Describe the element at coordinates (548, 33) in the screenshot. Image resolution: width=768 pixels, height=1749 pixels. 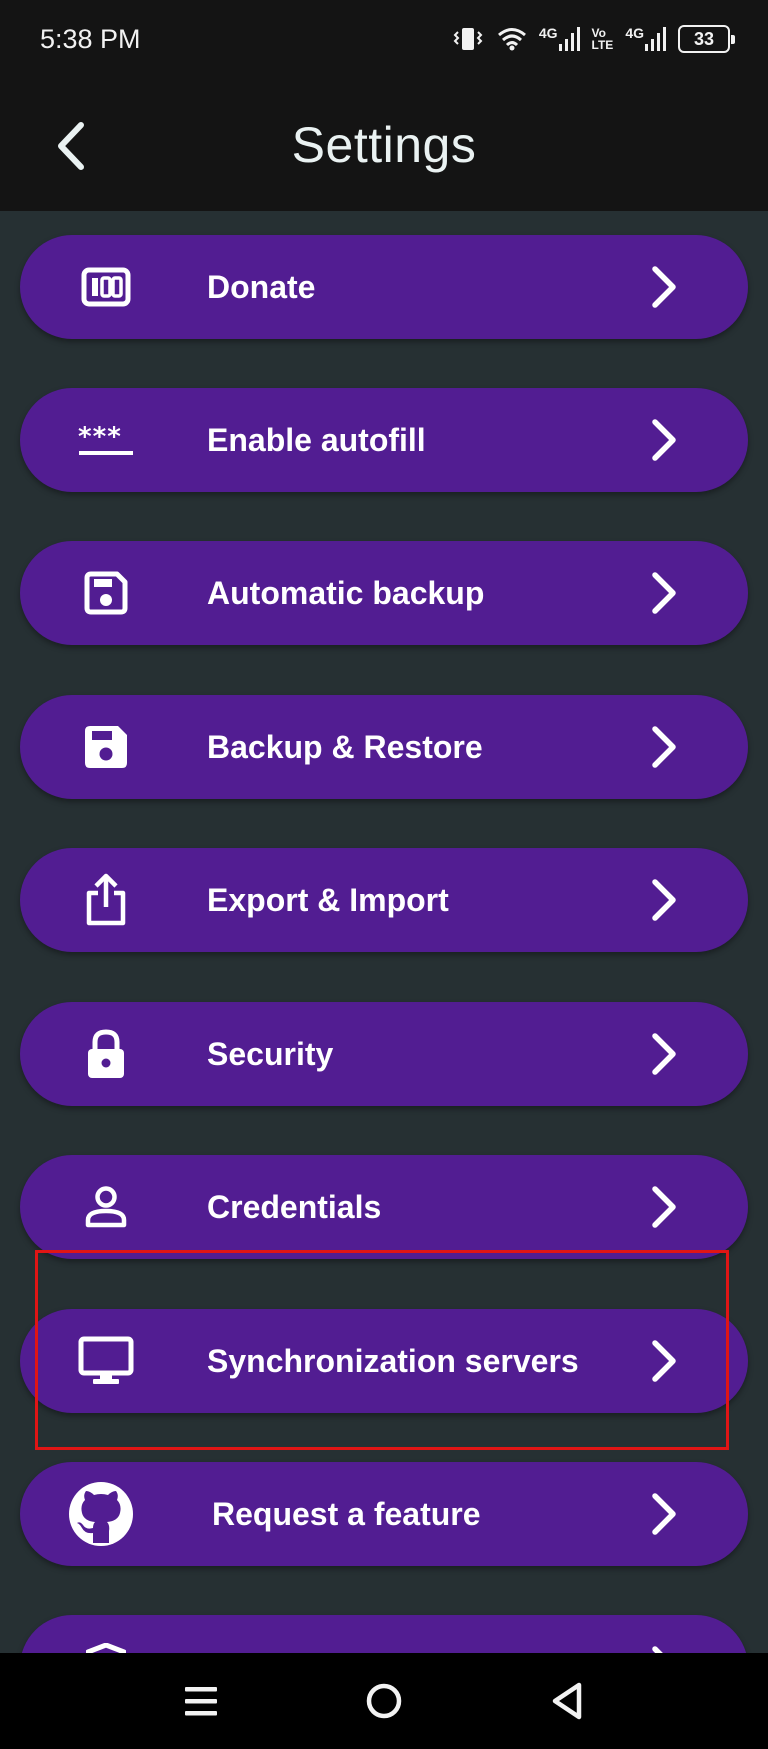
I see `net-label-1: 4G` at that location.